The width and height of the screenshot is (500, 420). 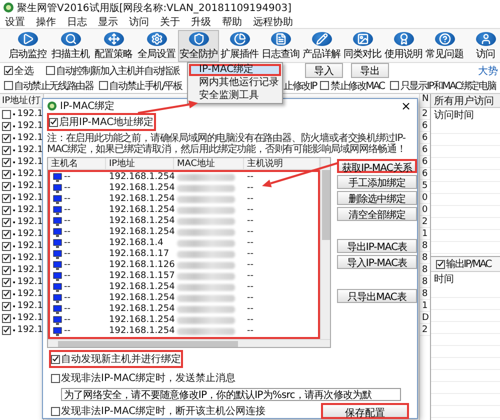 I want to click on column-header: 访问时间, so click(x=454, y=115).